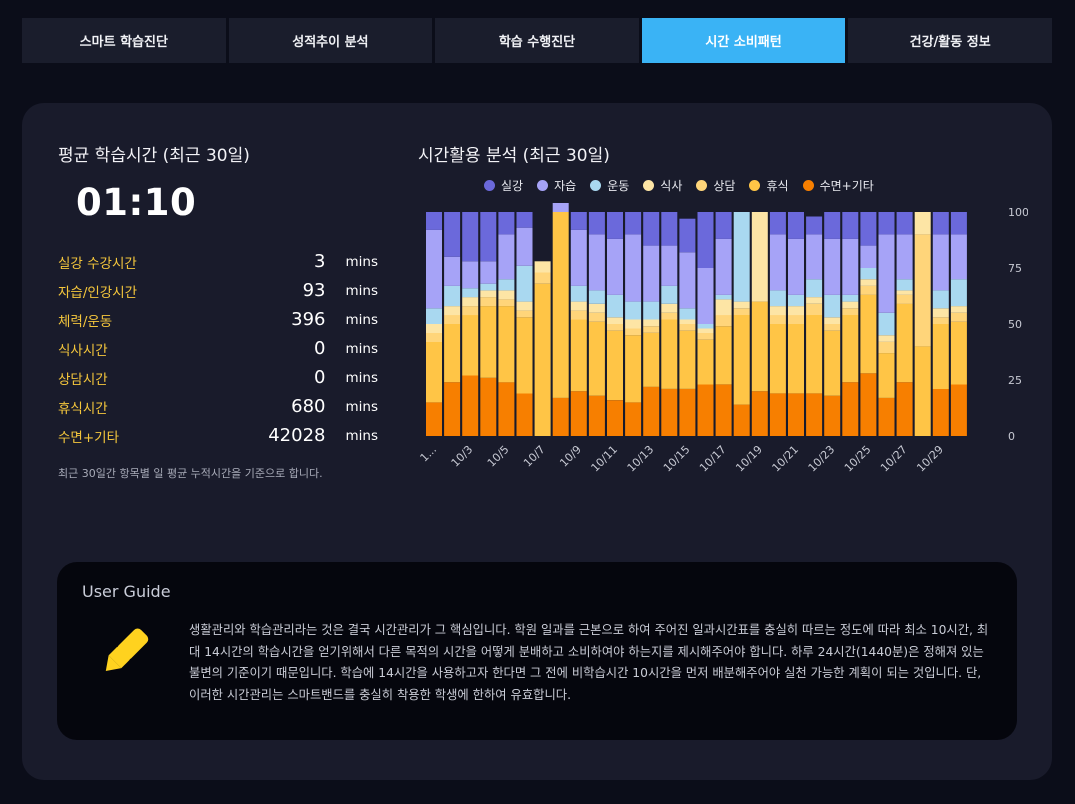 The height and width of the screenshot is (804, 1075). What do you see at coordinates (556, 185) in the screenshot?
I see `legend-item: 자습` at bounding box center [556, 185].